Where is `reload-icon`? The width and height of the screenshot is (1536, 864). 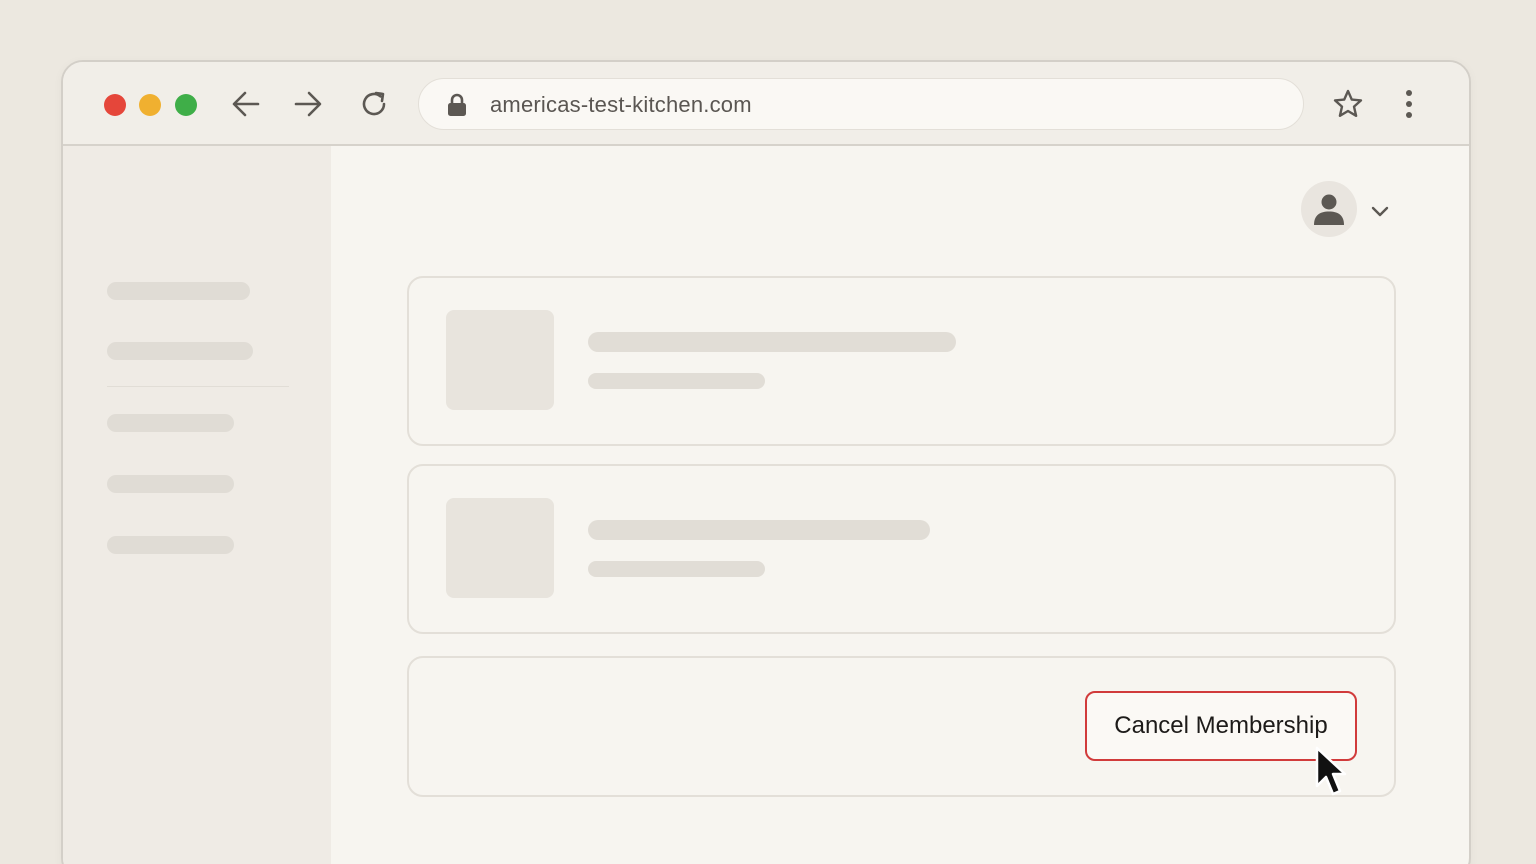
reload-icon is located at coordinates (374, 103).